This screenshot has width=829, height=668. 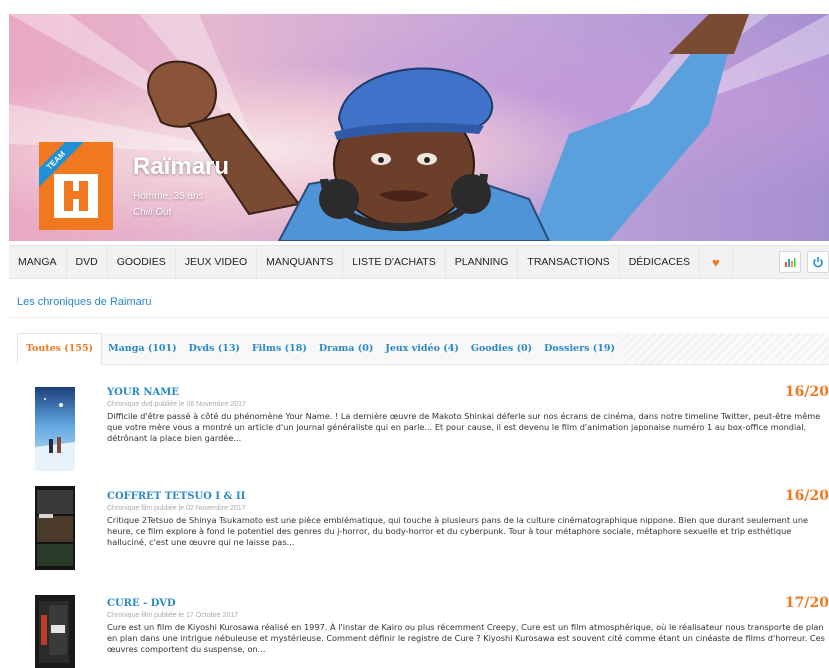 What do you see at coordinates (76, 196) in the screenshot?
I see `team-logo-h-icon` at bounding box center [76, 196].